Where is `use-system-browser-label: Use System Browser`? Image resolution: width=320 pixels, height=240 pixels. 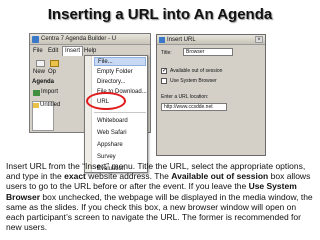 use-system-browser-label: Use System Browser is located at coordinates (193, 81).